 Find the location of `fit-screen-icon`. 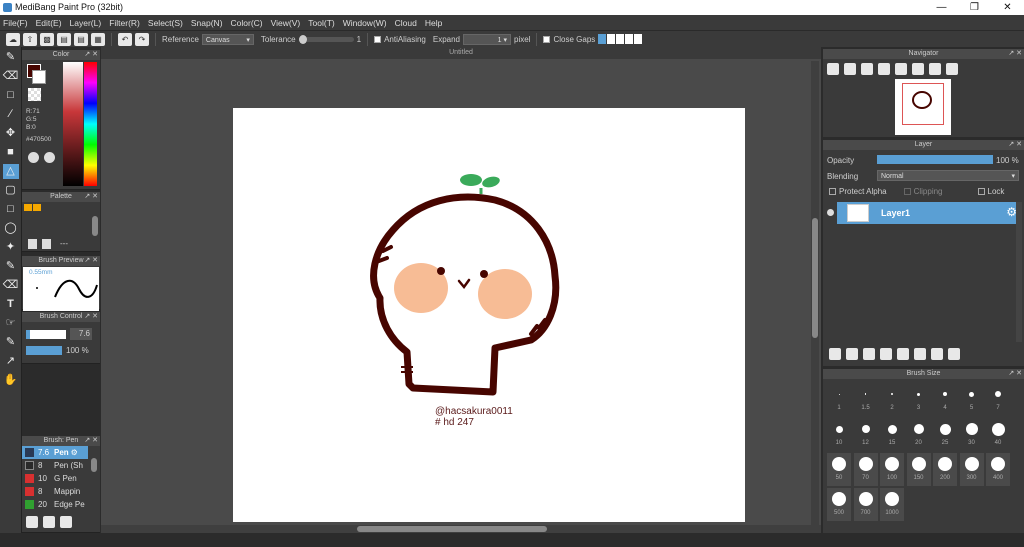

fit-screen-icon is located at coordinates (918, 69).